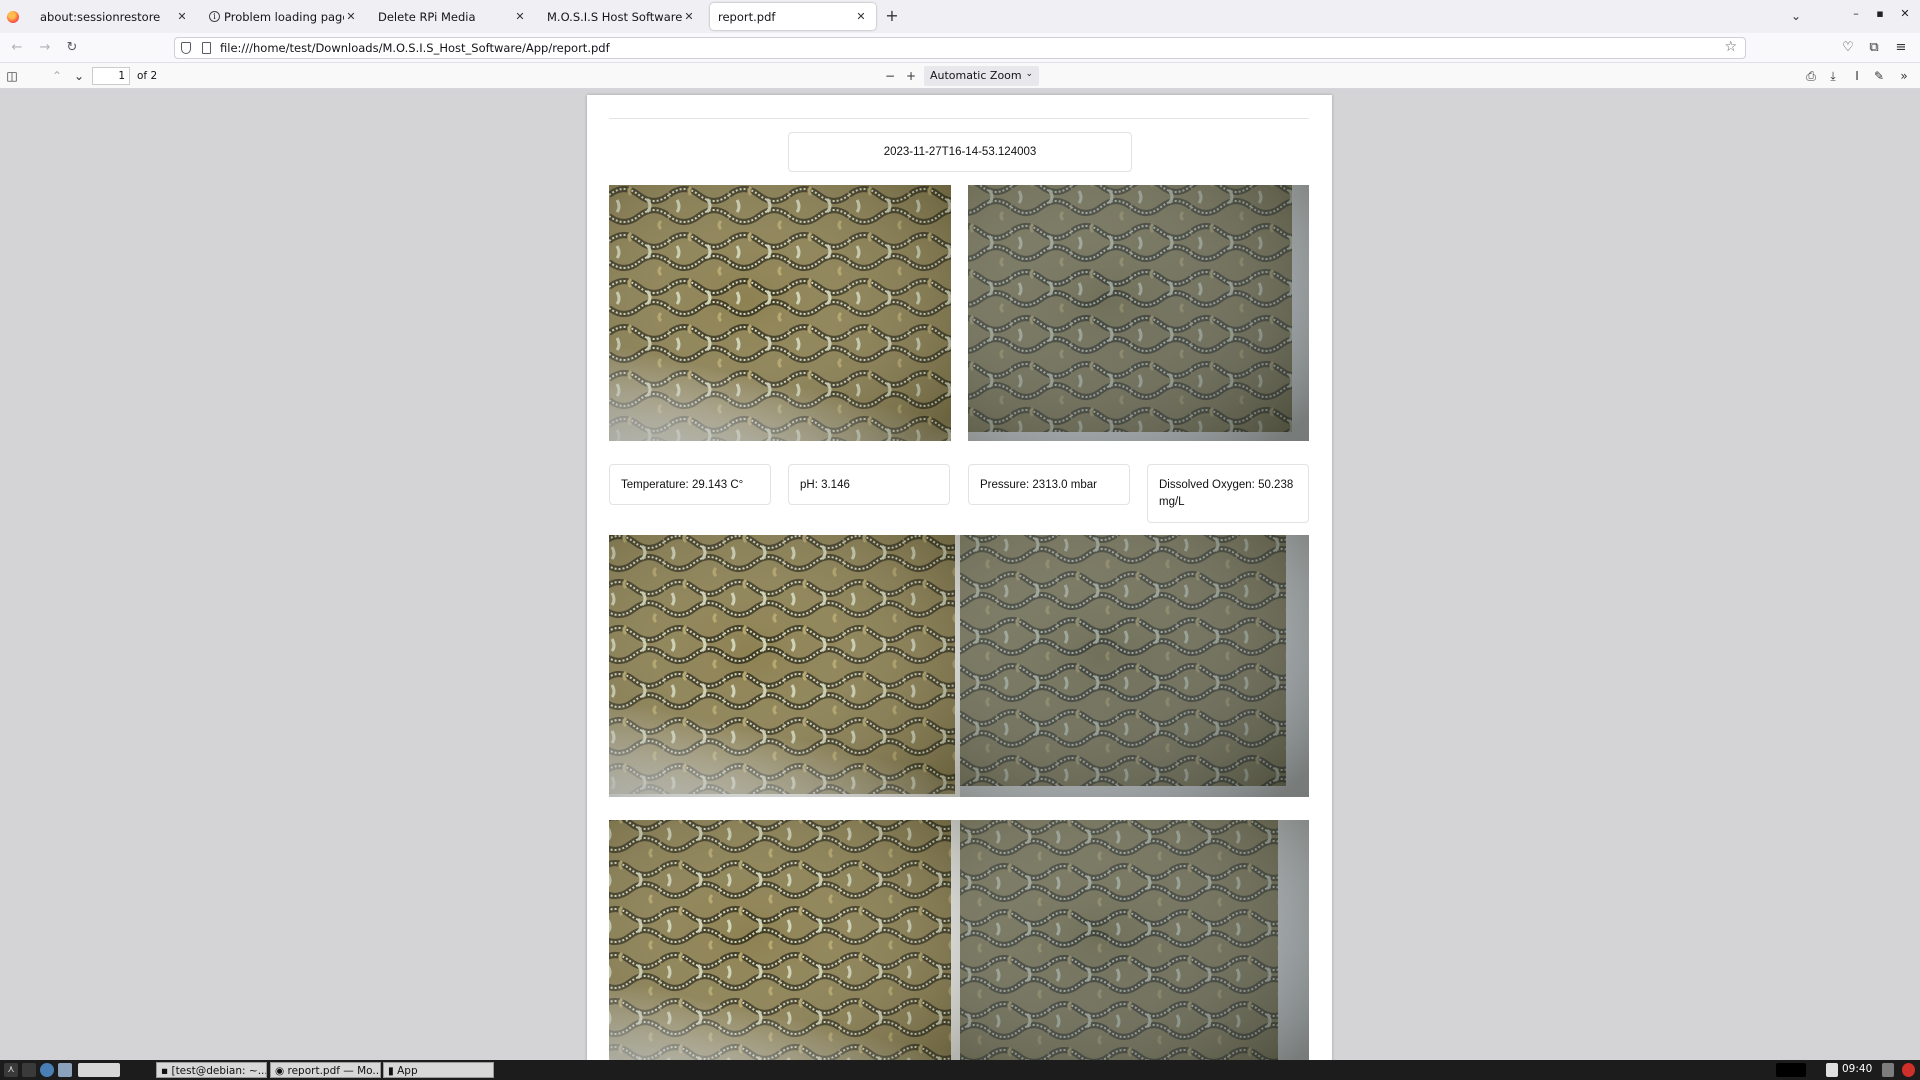 The width and height of the screenshot is (1920, 1080). Describe the element at coordinates (793, 16) in the screenshot. I see `tab-report-pdf: report.pdf ✕` at that location.